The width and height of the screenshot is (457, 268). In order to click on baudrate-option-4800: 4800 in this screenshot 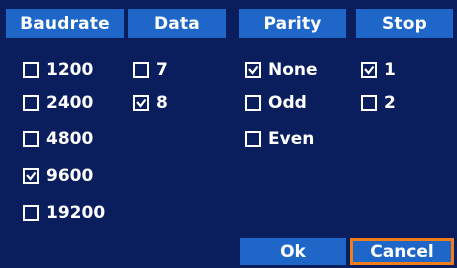, I will do `click(58, 139)`.